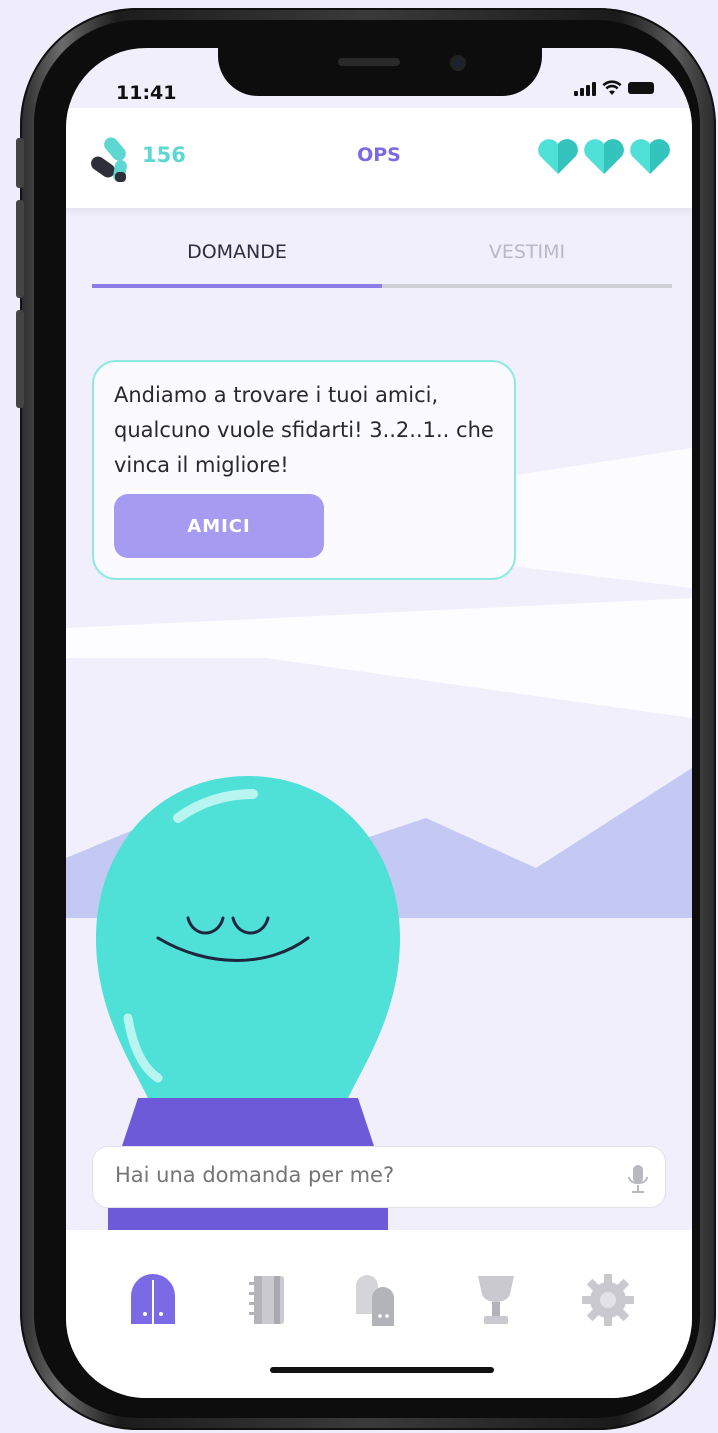  What do you see at coordinates (20, 359) in the screenshot?
I see `volume-down-button` at bounding box center [20, 359].